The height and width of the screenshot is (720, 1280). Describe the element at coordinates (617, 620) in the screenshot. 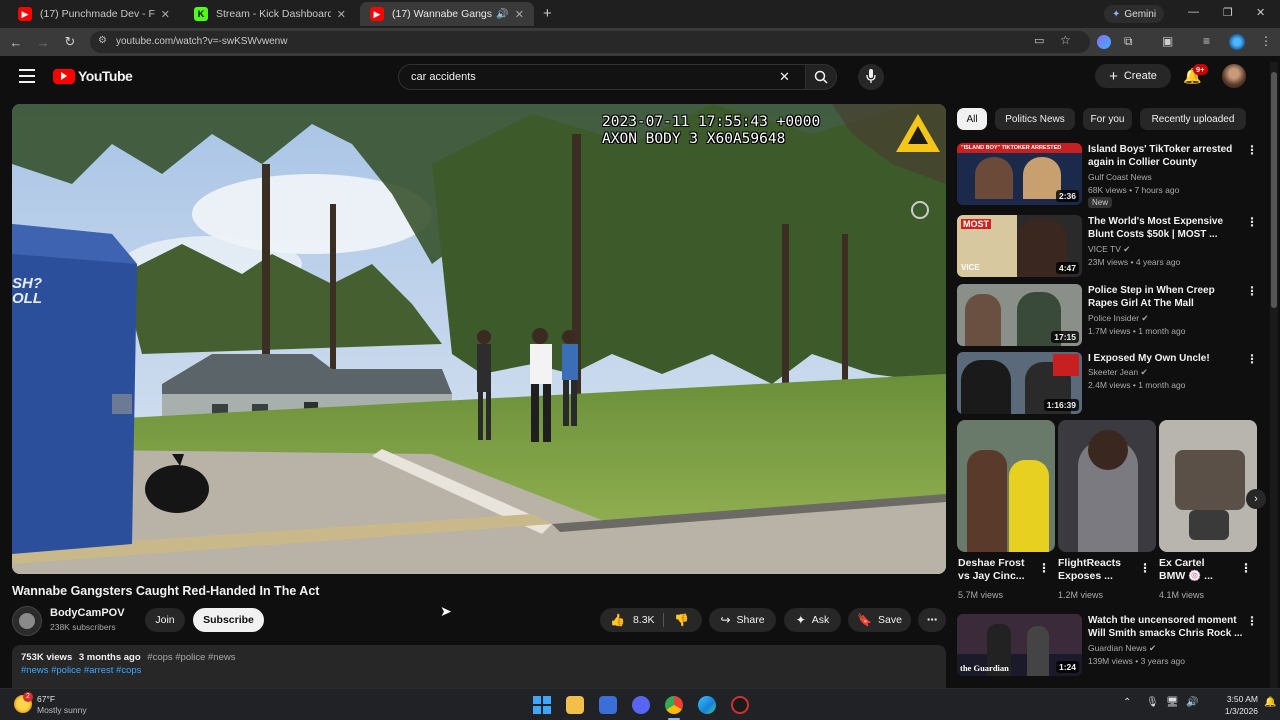

I see `thumbs-up-icon: 👍` at that location.